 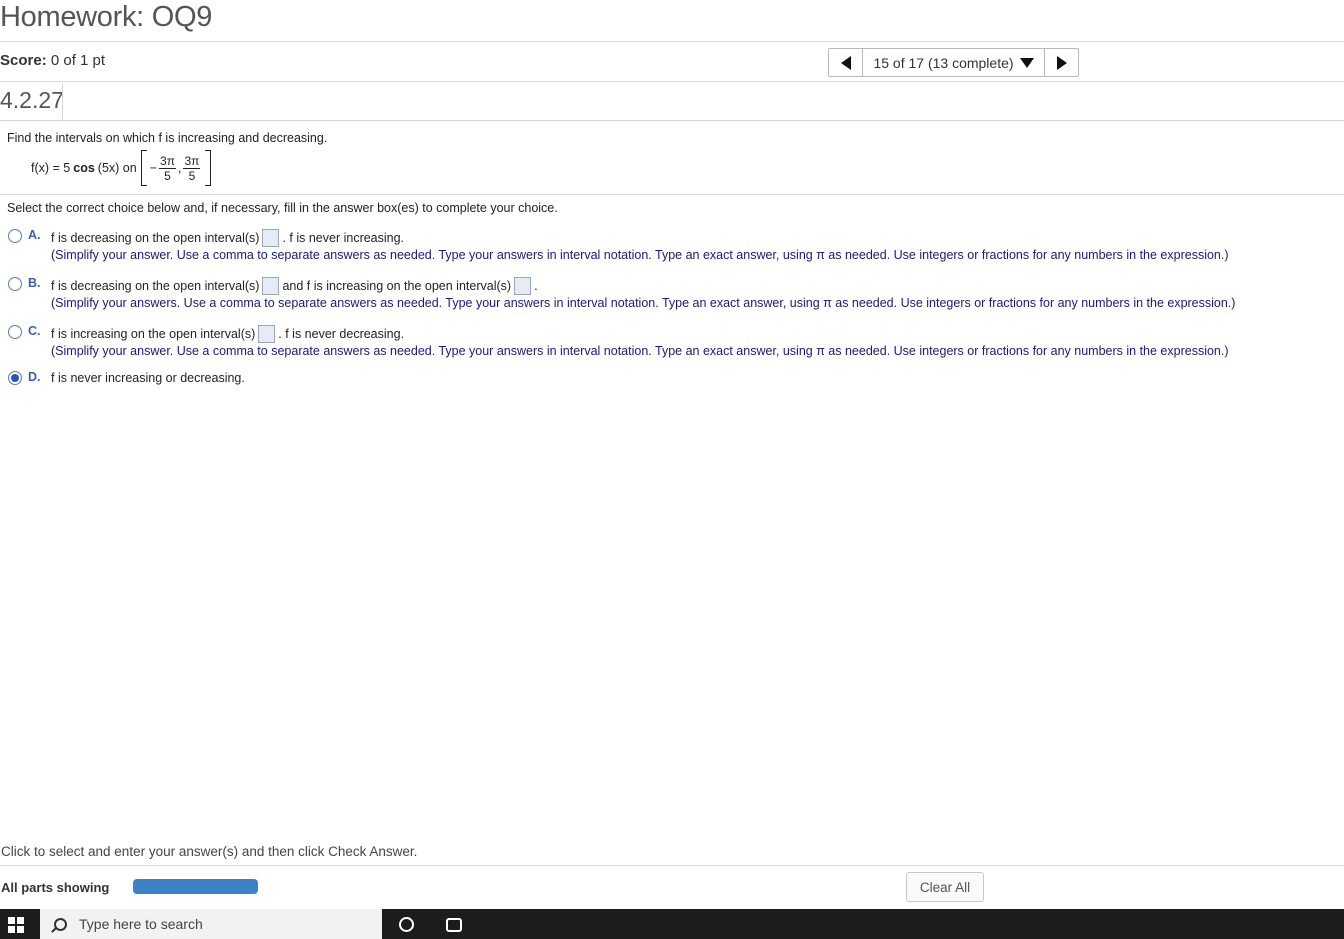 What do you see at coordinates (945, 887) in the screenshot?
I see `clear-all-button: Clear All` at bounding box center [945, 887].